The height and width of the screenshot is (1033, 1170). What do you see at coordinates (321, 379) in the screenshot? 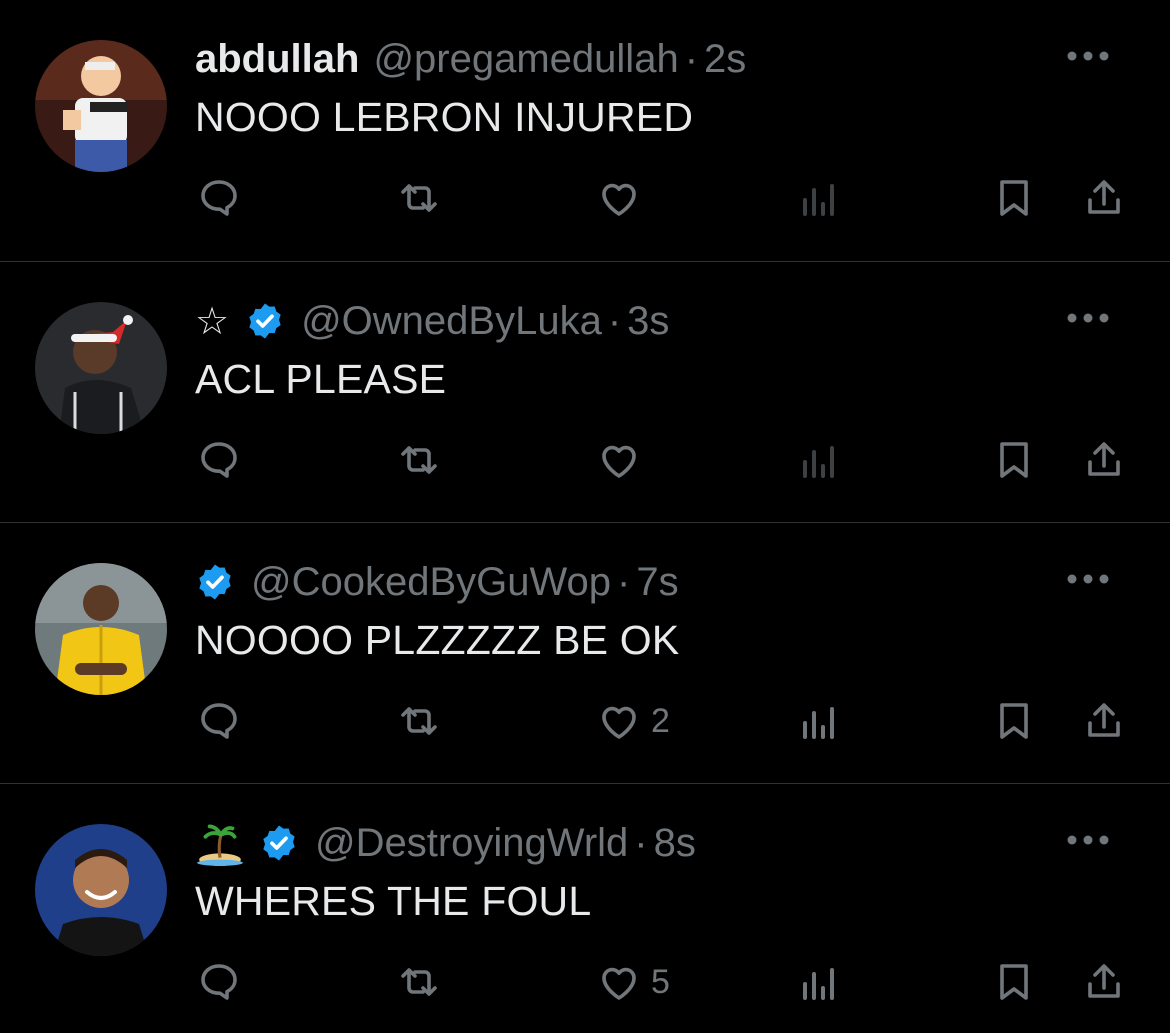
I see `tweet-text: ACL PLEASE` at bounding box center [321, 379].